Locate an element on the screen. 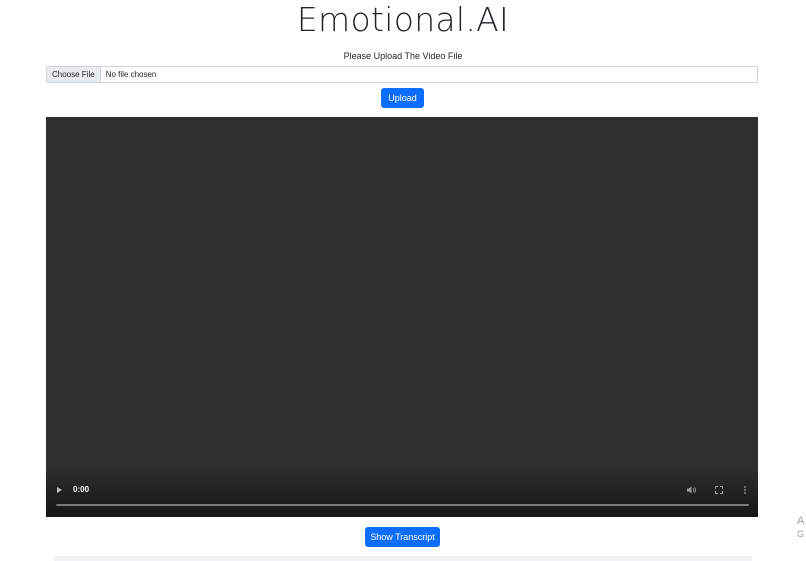 The height and width of the screenshot is (561, 806). upload-button: Upload is located at coordinates (402, 98).